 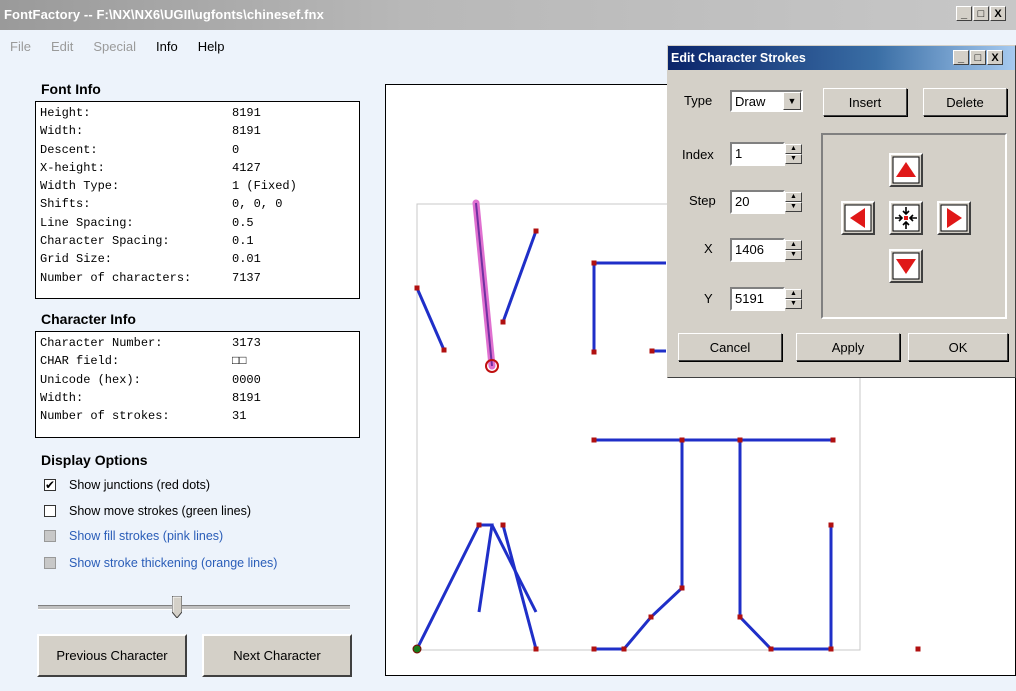 I want to click on move-down-button, so click(x=906, y=266).